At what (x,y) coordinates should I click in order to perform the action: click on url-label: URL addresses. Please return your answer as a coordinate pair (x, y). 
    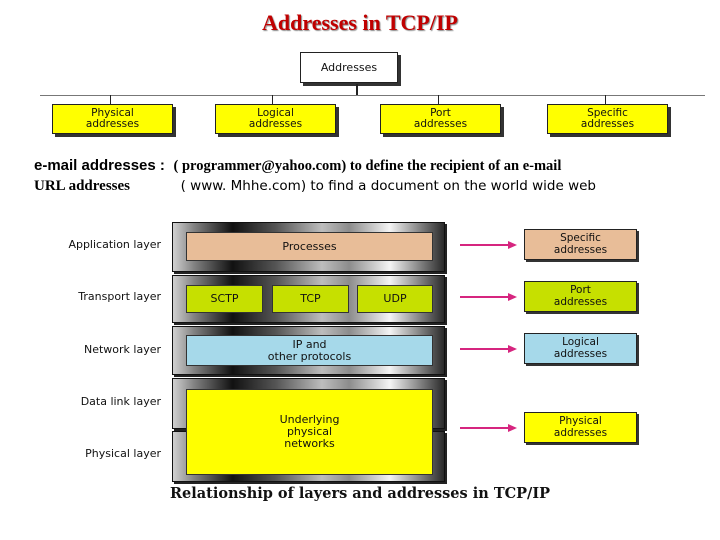
    Looking at the image, I should click on (82, 186).